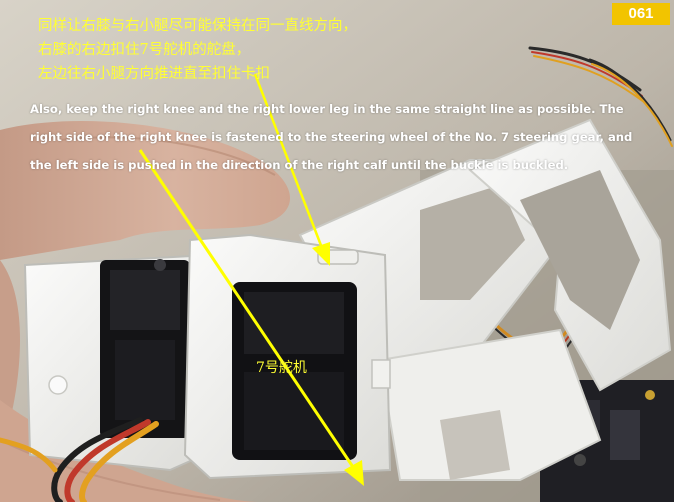  What do you see at coordinates (197, 26) in the screenshot?
I see `instruction-zh-line-1: 同样让右膝与右小腿尽可能保持在同一直线方向，` at bounding box center [197, 26].